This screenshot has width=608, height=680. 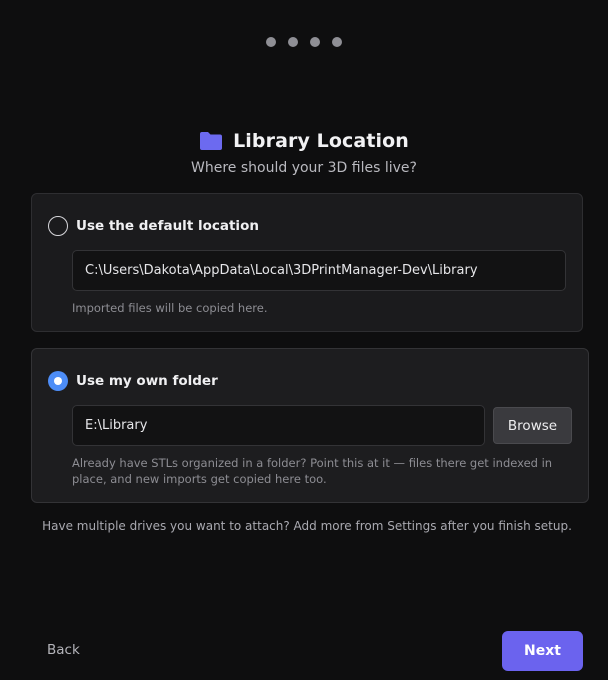 I want to click on next-button: Next, so click(x=542, y=651).